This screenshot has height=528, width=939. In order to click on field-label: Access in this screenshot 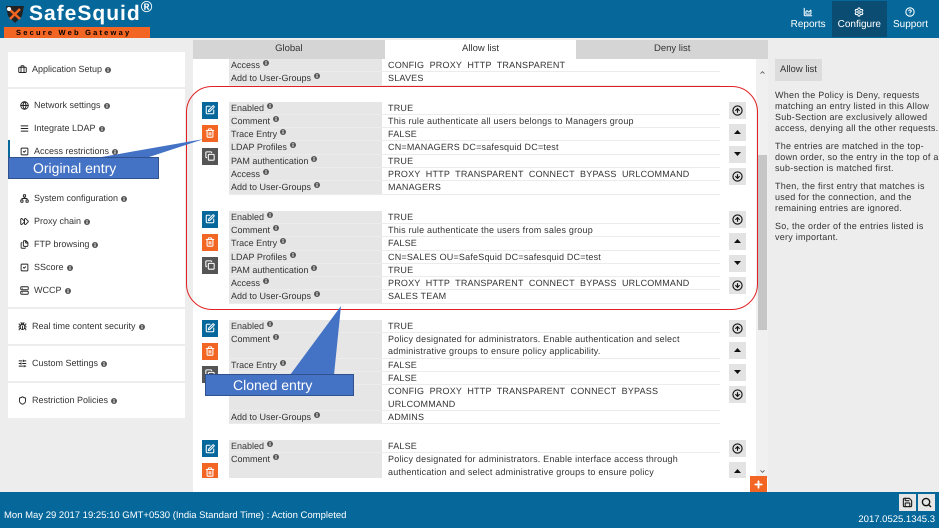, I will do `click(305, 65)`.